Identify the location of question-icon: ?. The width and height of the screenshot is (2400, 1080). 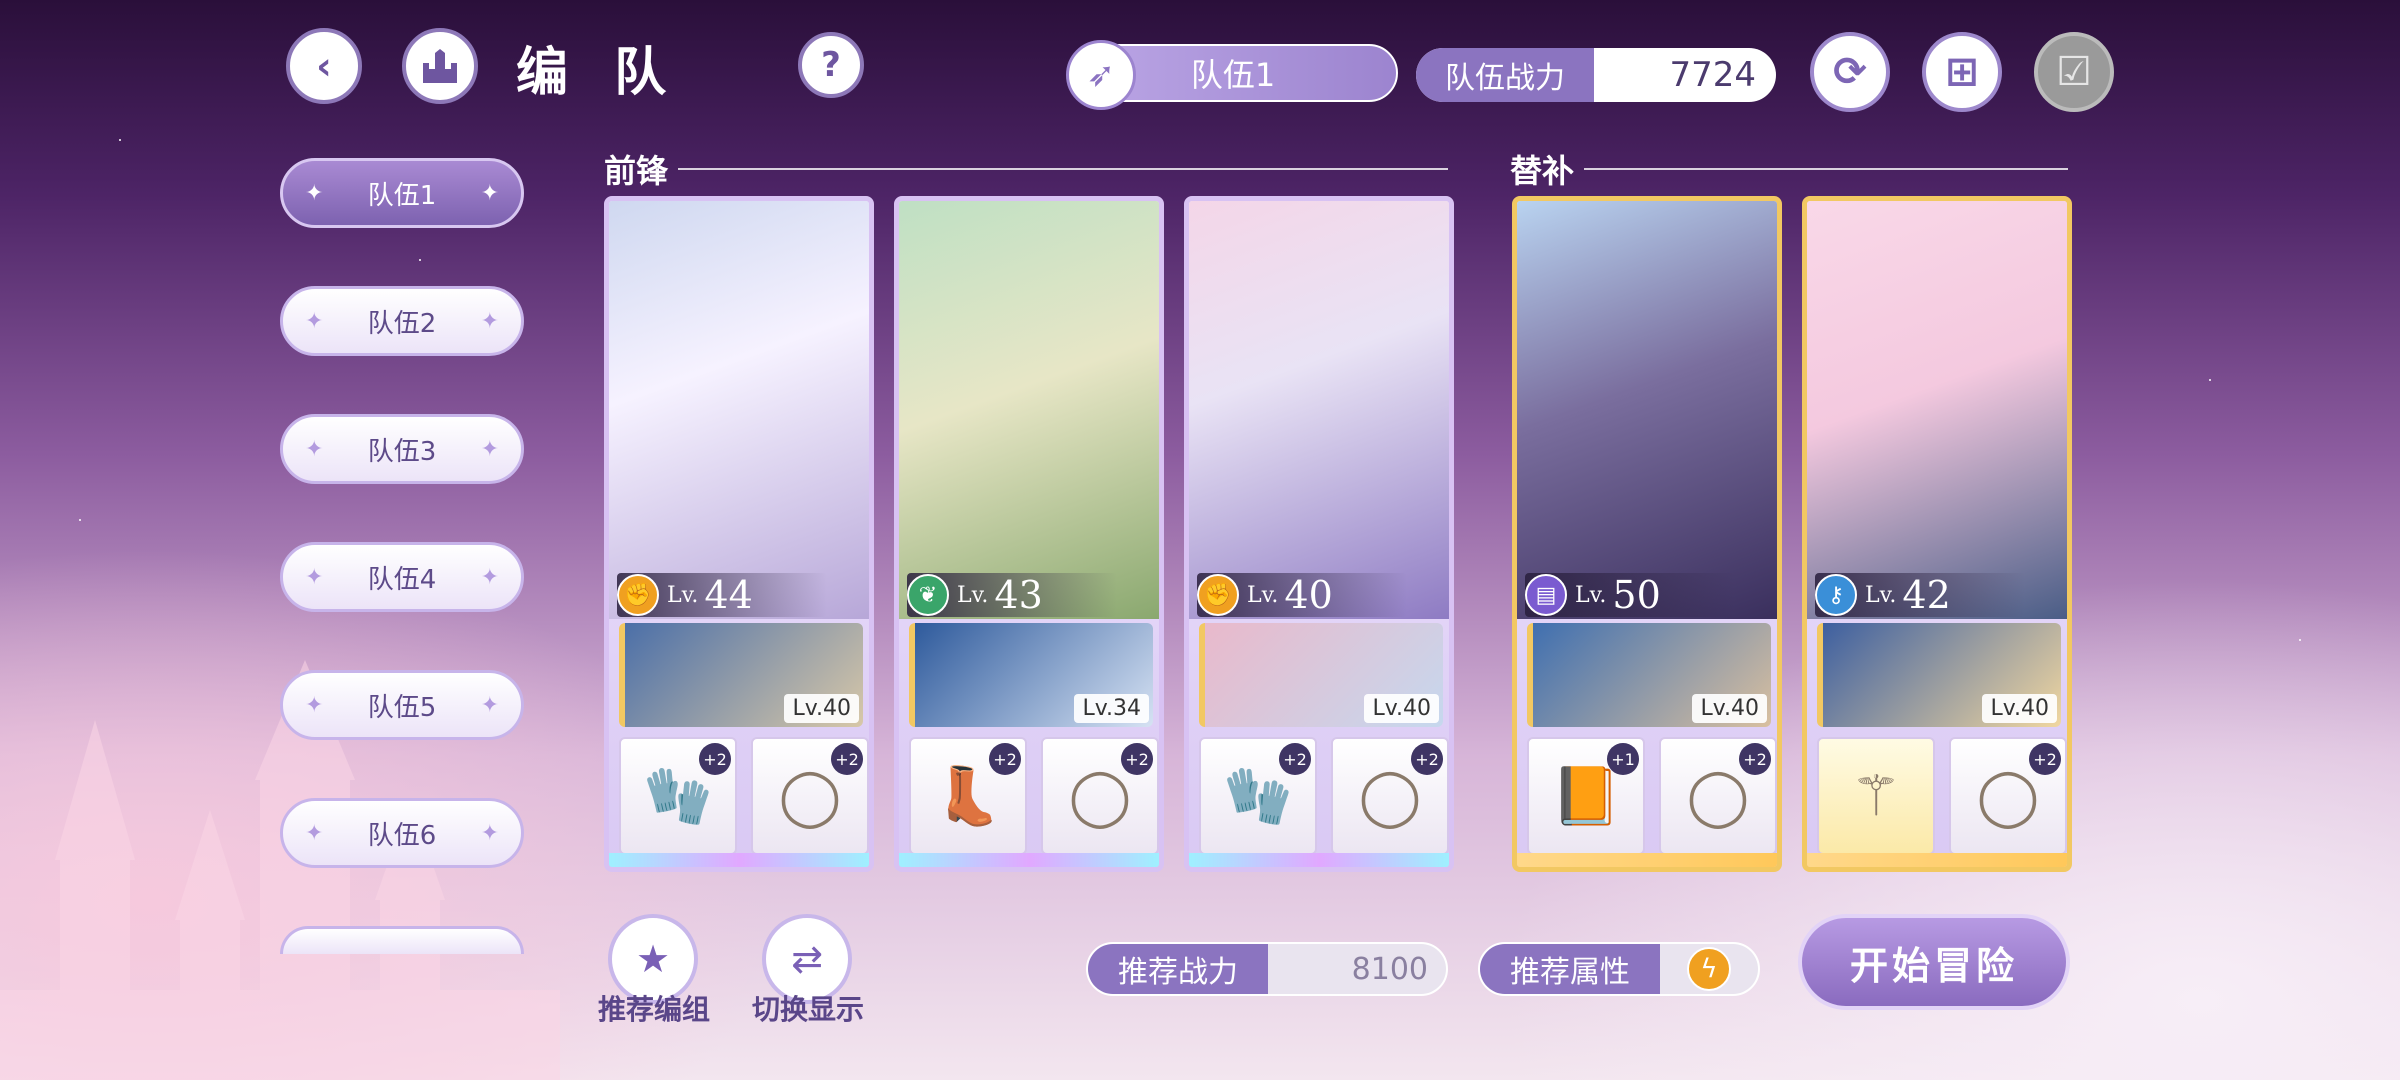
(831, 65).